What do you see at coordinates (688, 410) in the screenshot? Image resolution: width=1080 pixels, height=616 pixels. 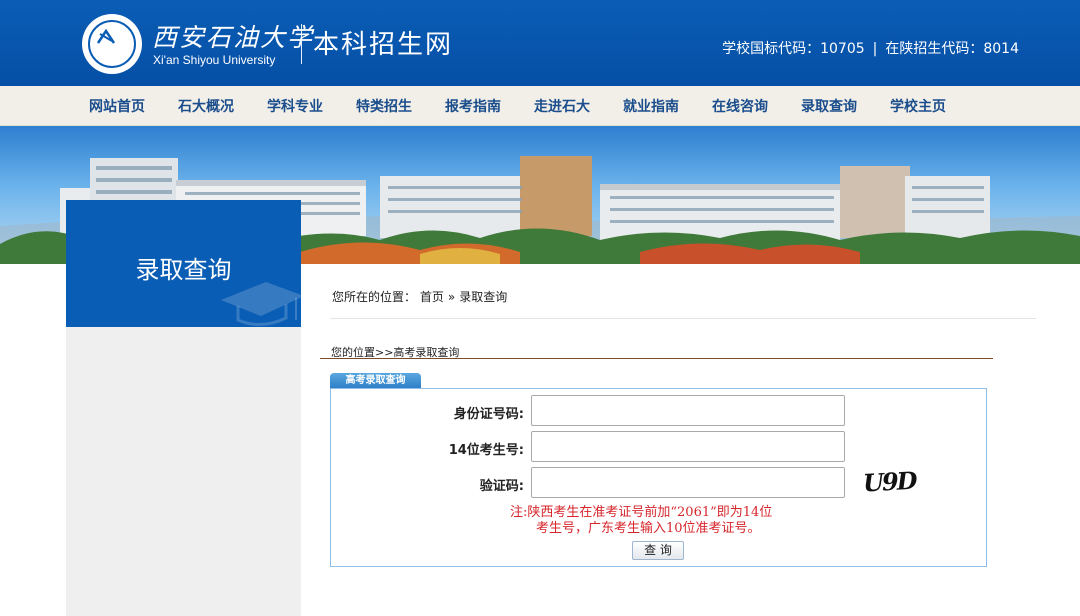 I see `id-number-input` at bounding box center [688, 410].